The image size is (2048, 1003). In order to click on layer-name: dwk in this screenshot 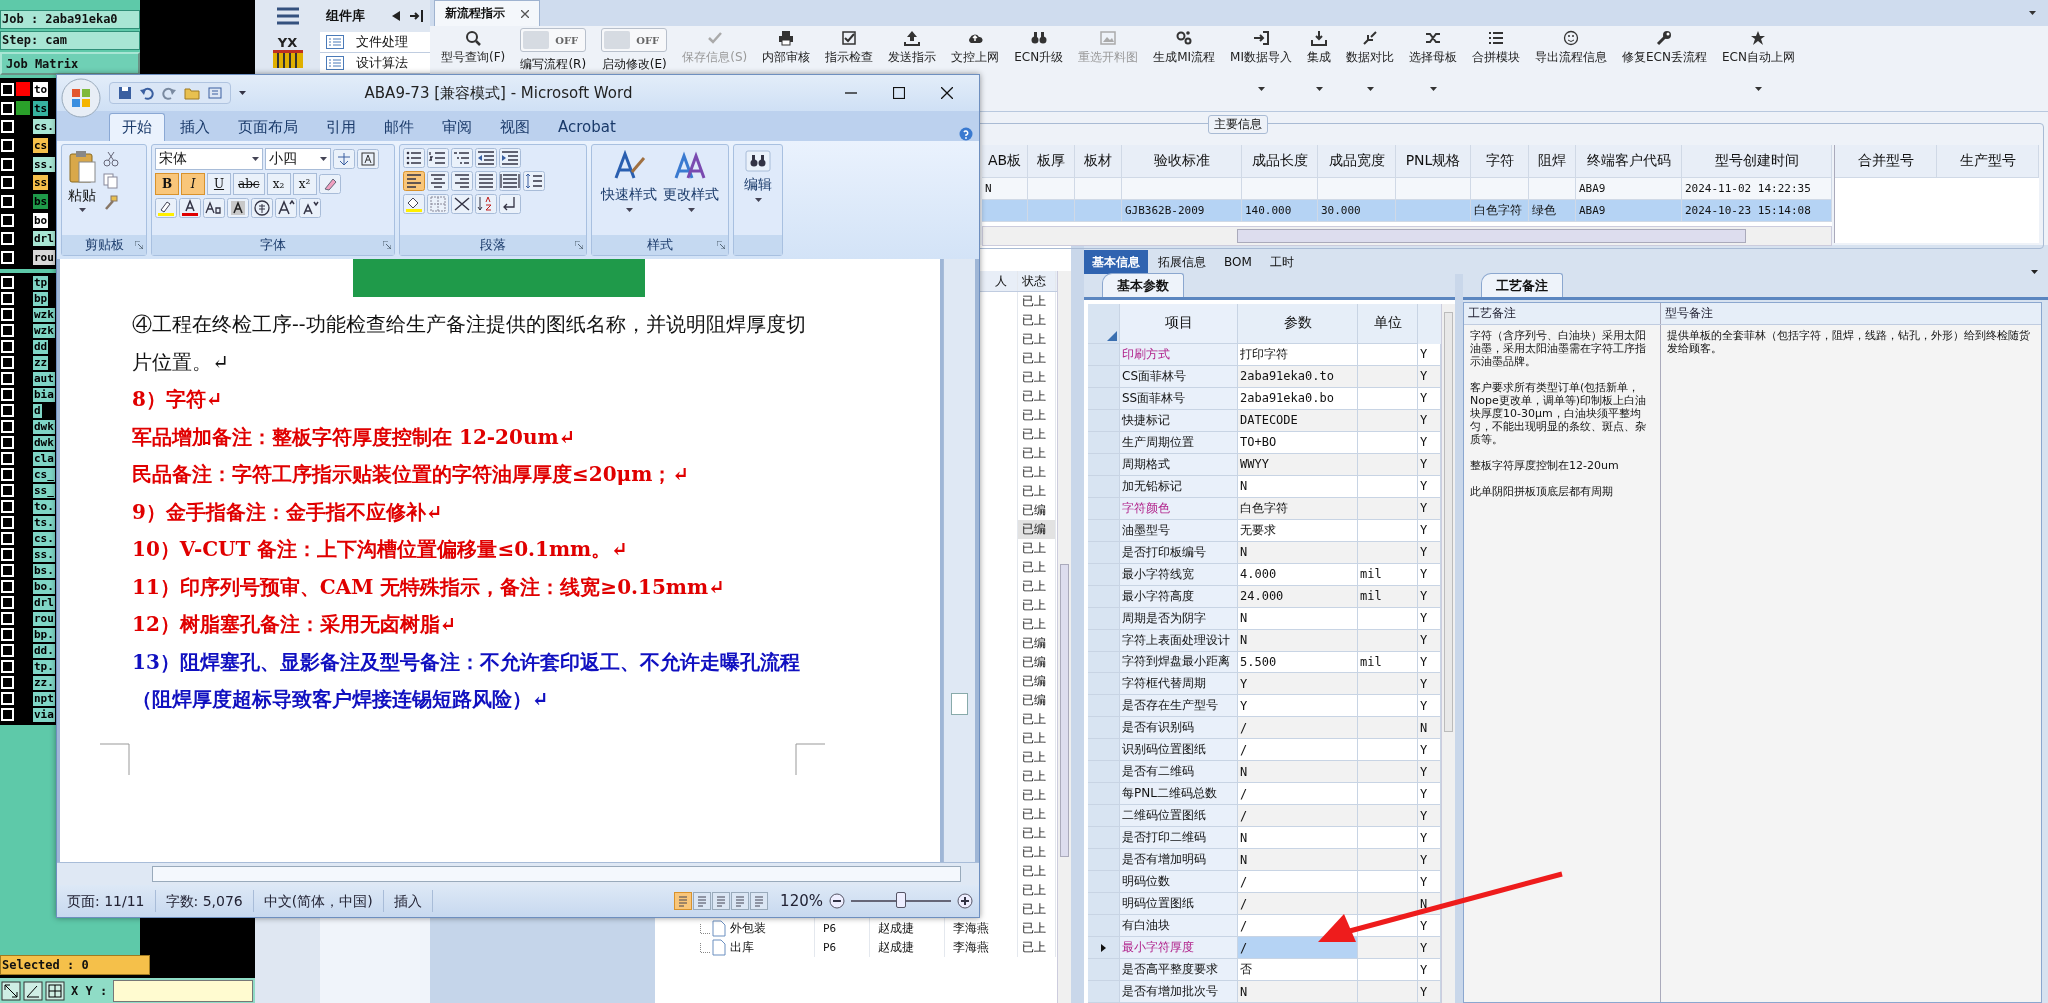, I will do `click(44, 426)`.